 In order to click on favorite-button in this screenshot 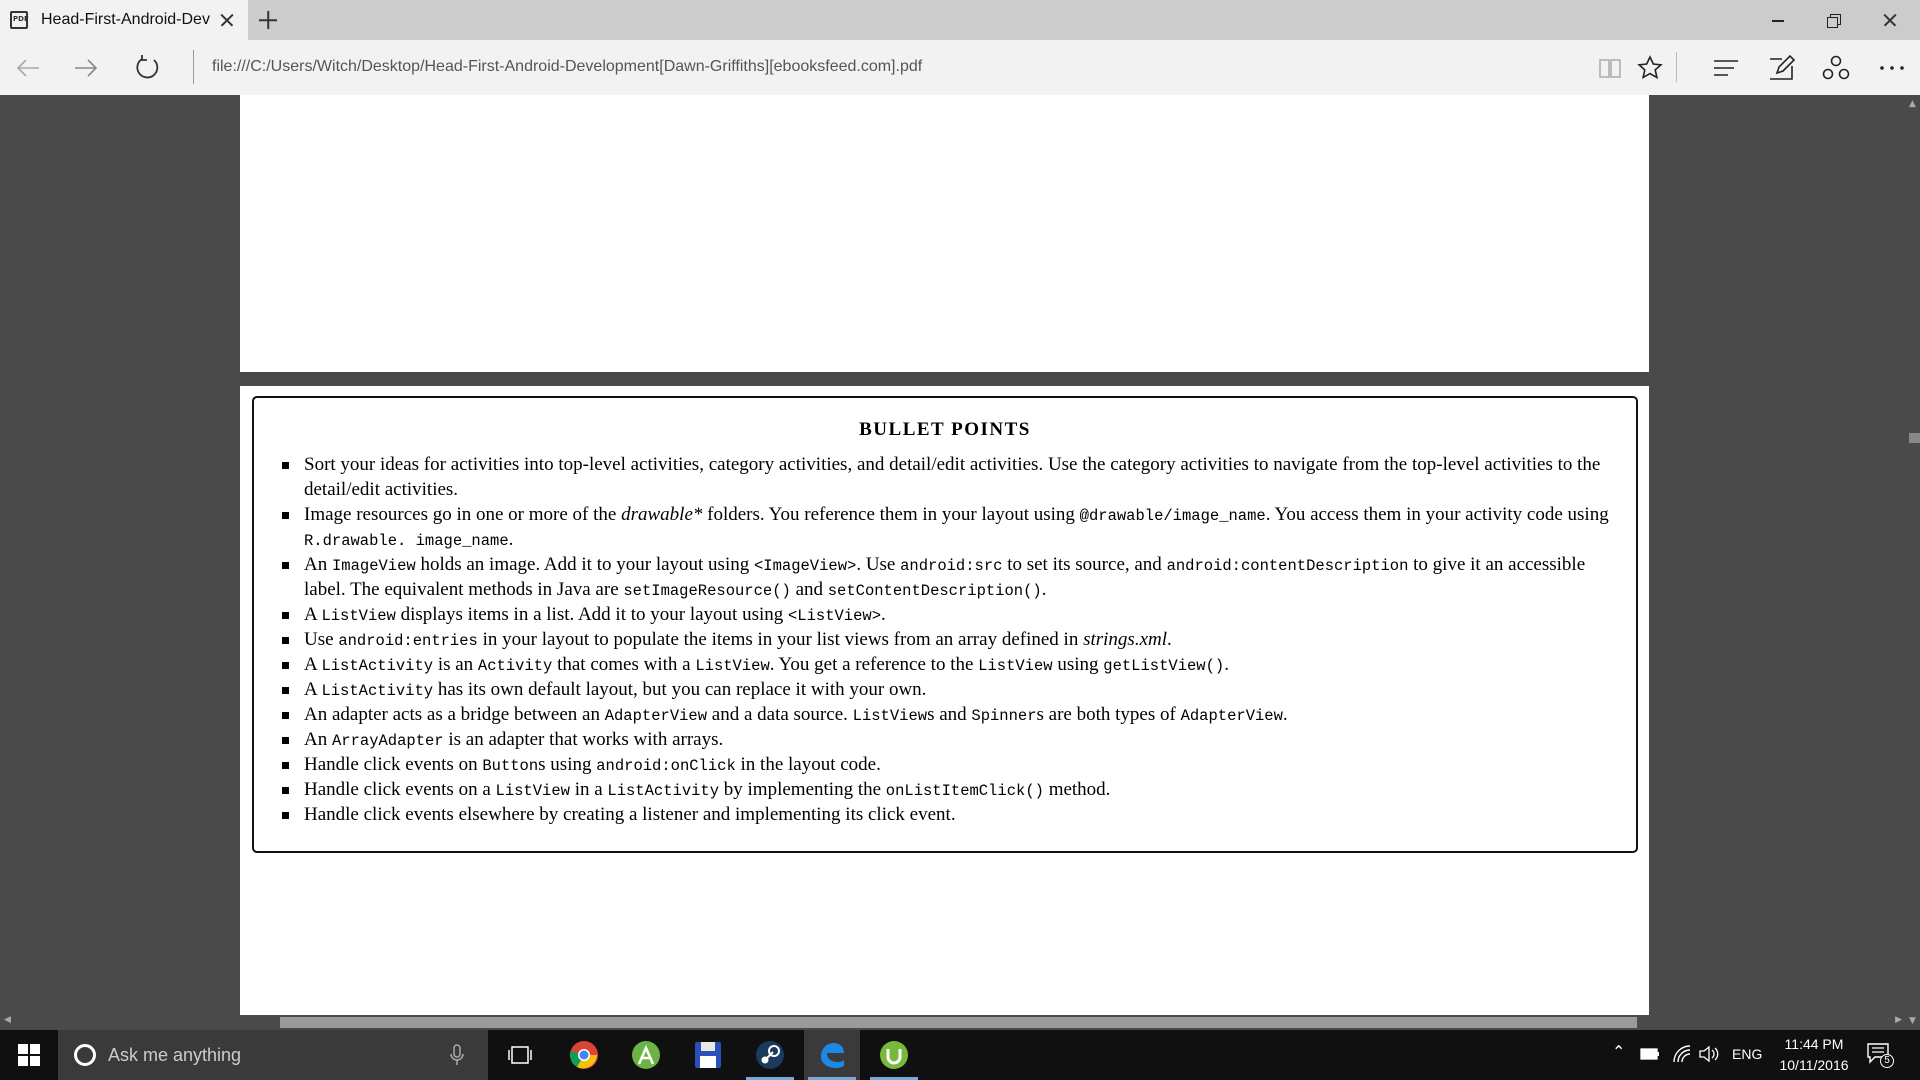, I will do `click(1650, 68)`.